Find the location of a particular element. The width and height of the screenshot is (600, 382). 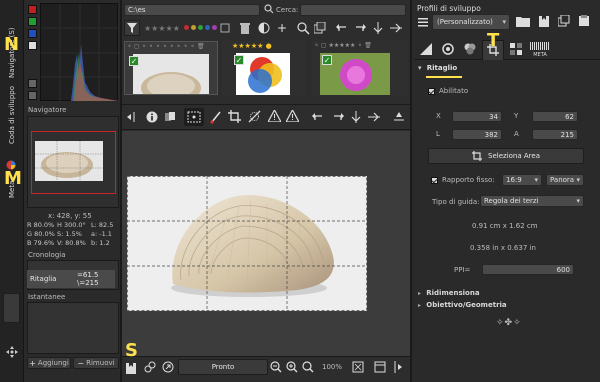

before-after-icon is located at coordinates (170, 117).